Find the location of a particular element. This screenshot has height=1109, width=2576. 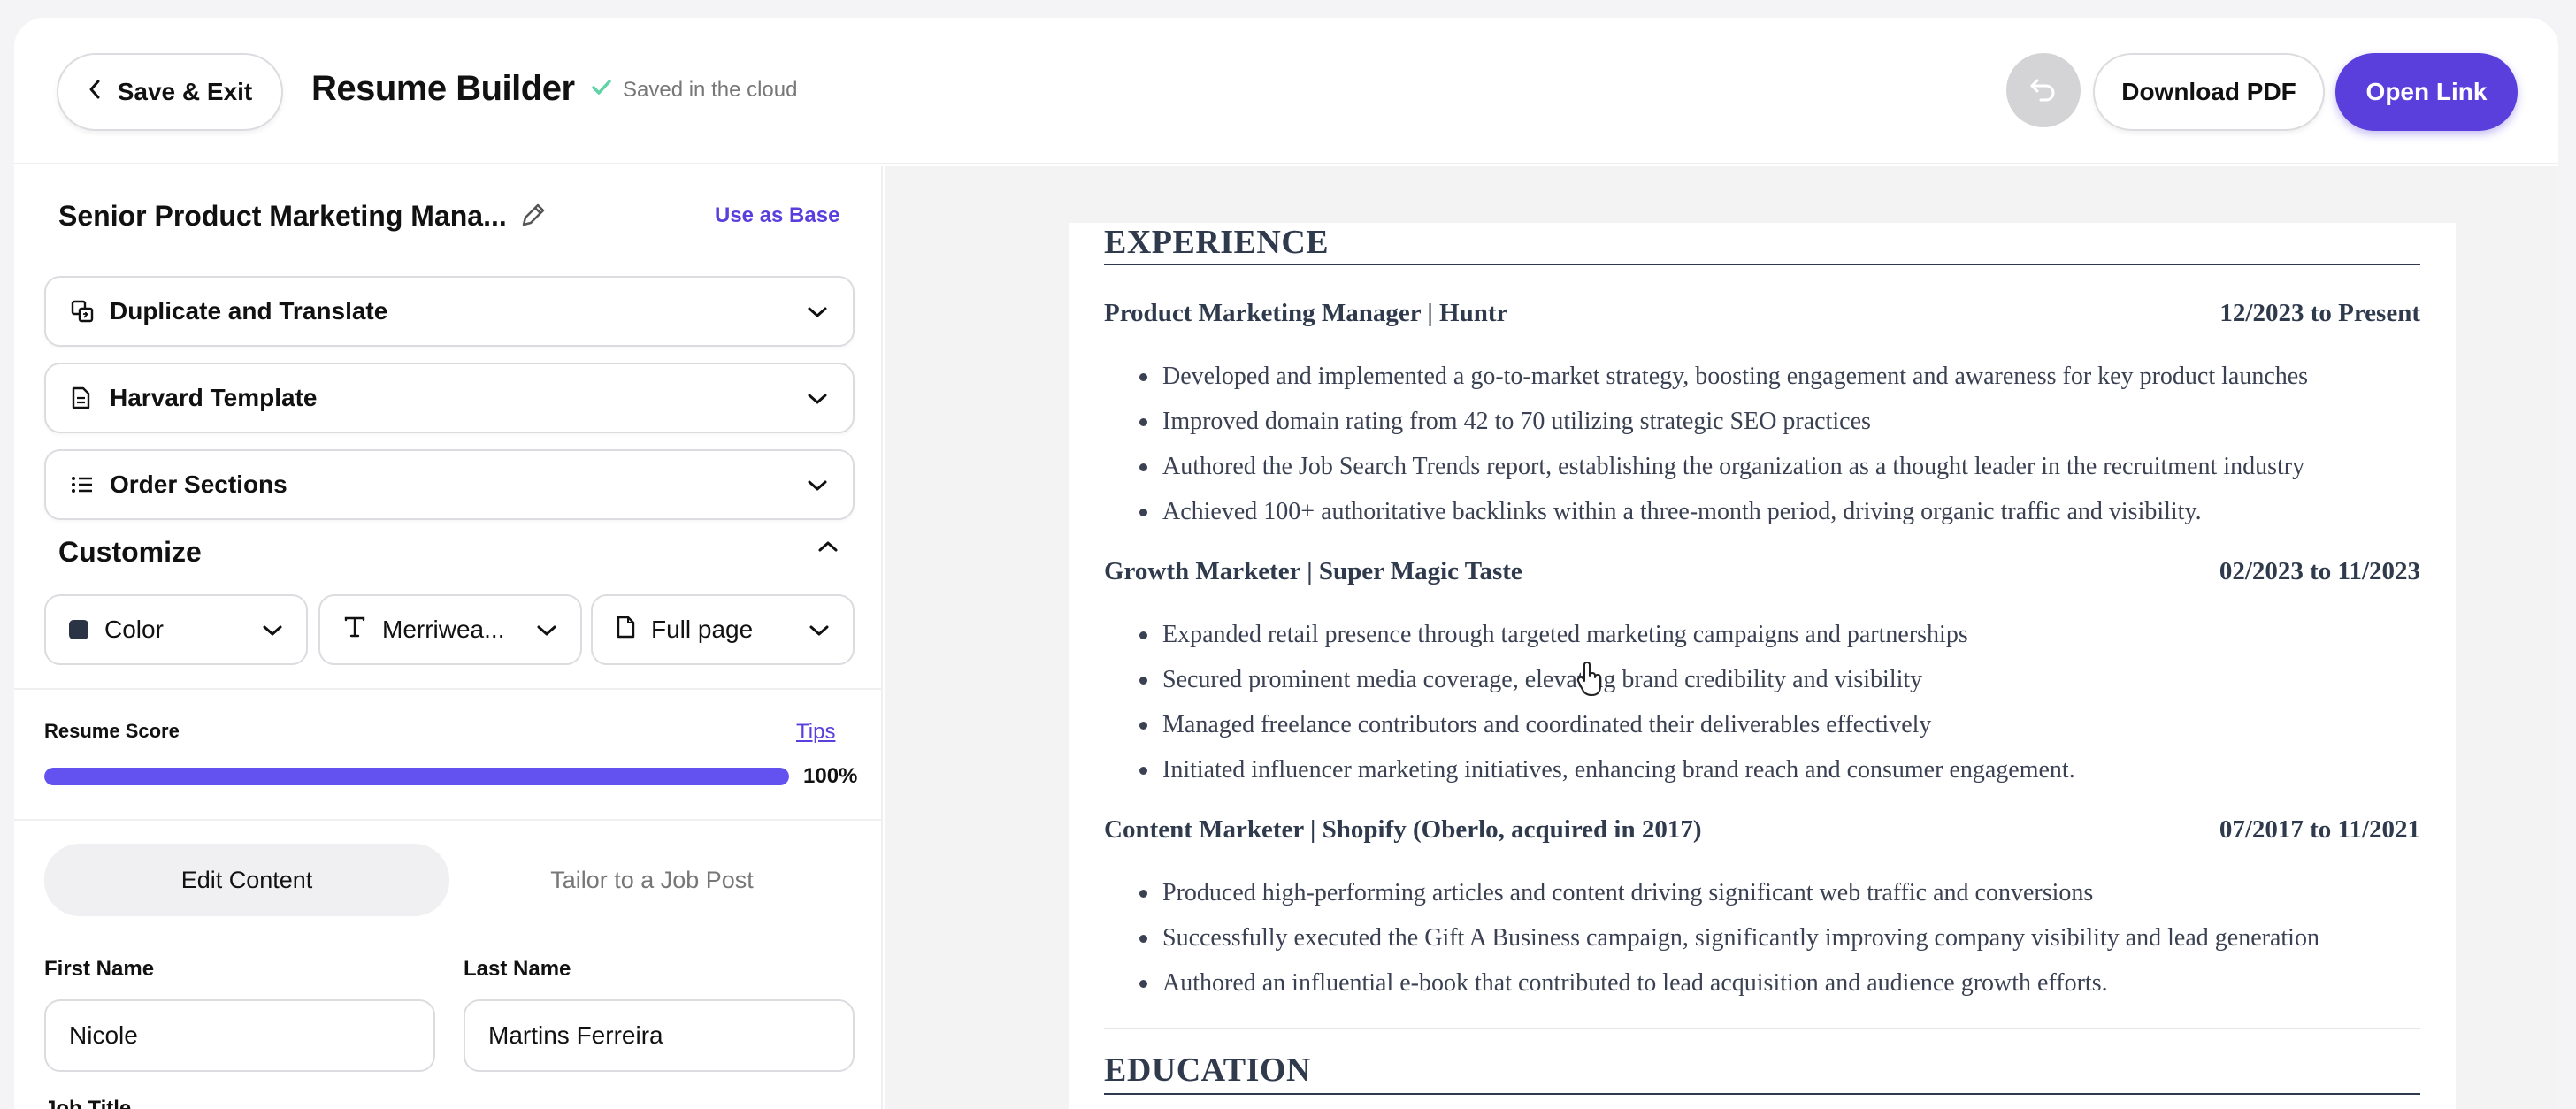

save-exit-button: Save & Exit is located at coordinates (170, 92).